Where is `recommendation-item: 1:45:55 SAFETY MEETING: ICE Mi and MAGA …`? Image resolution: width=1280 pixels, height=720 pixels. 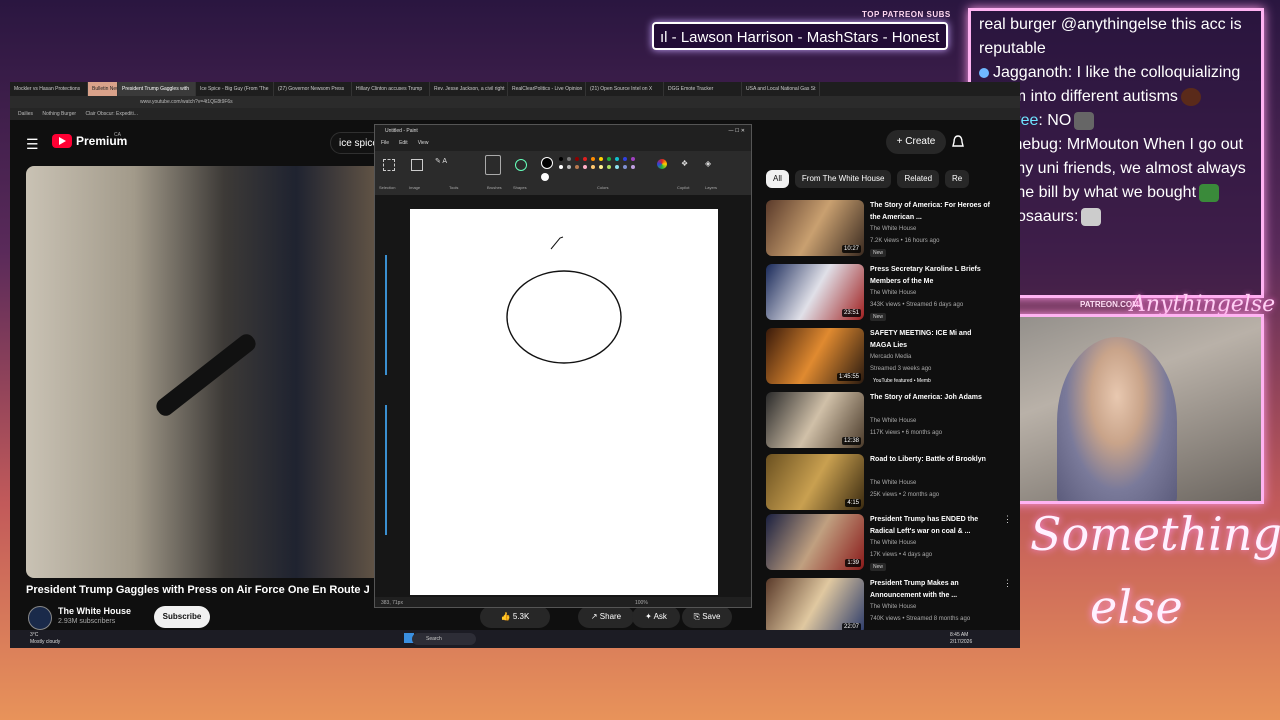
recommendation-item: 1:45:55 SAFETY MEETING: ICE Mi and MAGA … is located at coordinates (889, 356).